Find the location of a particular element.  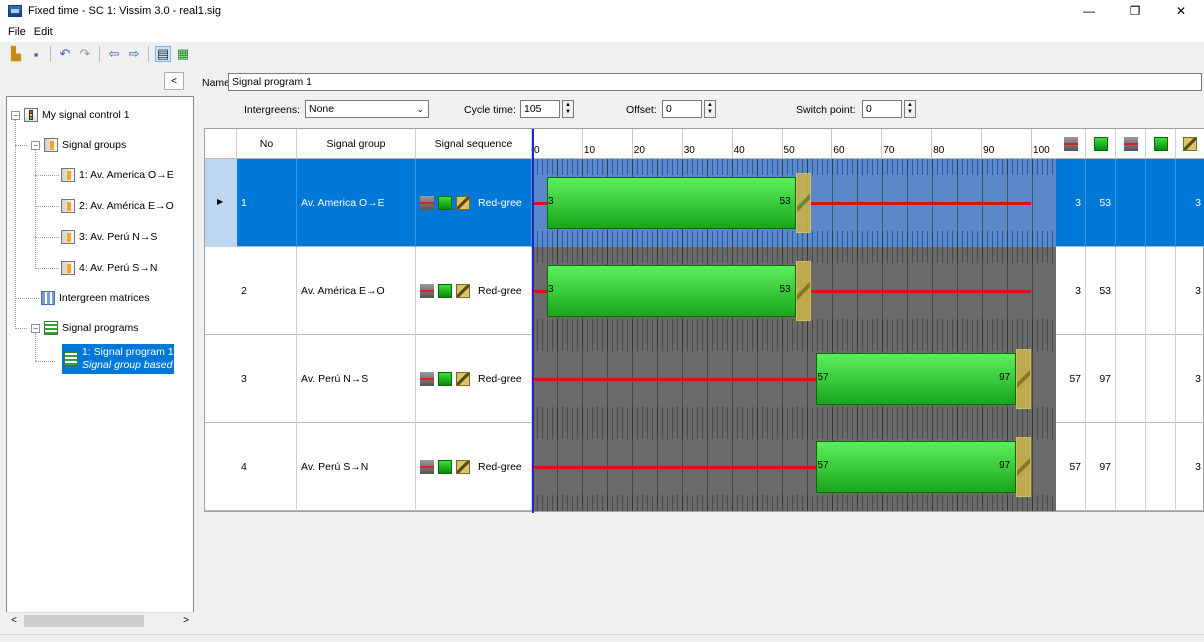

table-row: 3 Av. Perú N→S Red-gree 57 97 57 97 3 is located at coordinates (704, 379).